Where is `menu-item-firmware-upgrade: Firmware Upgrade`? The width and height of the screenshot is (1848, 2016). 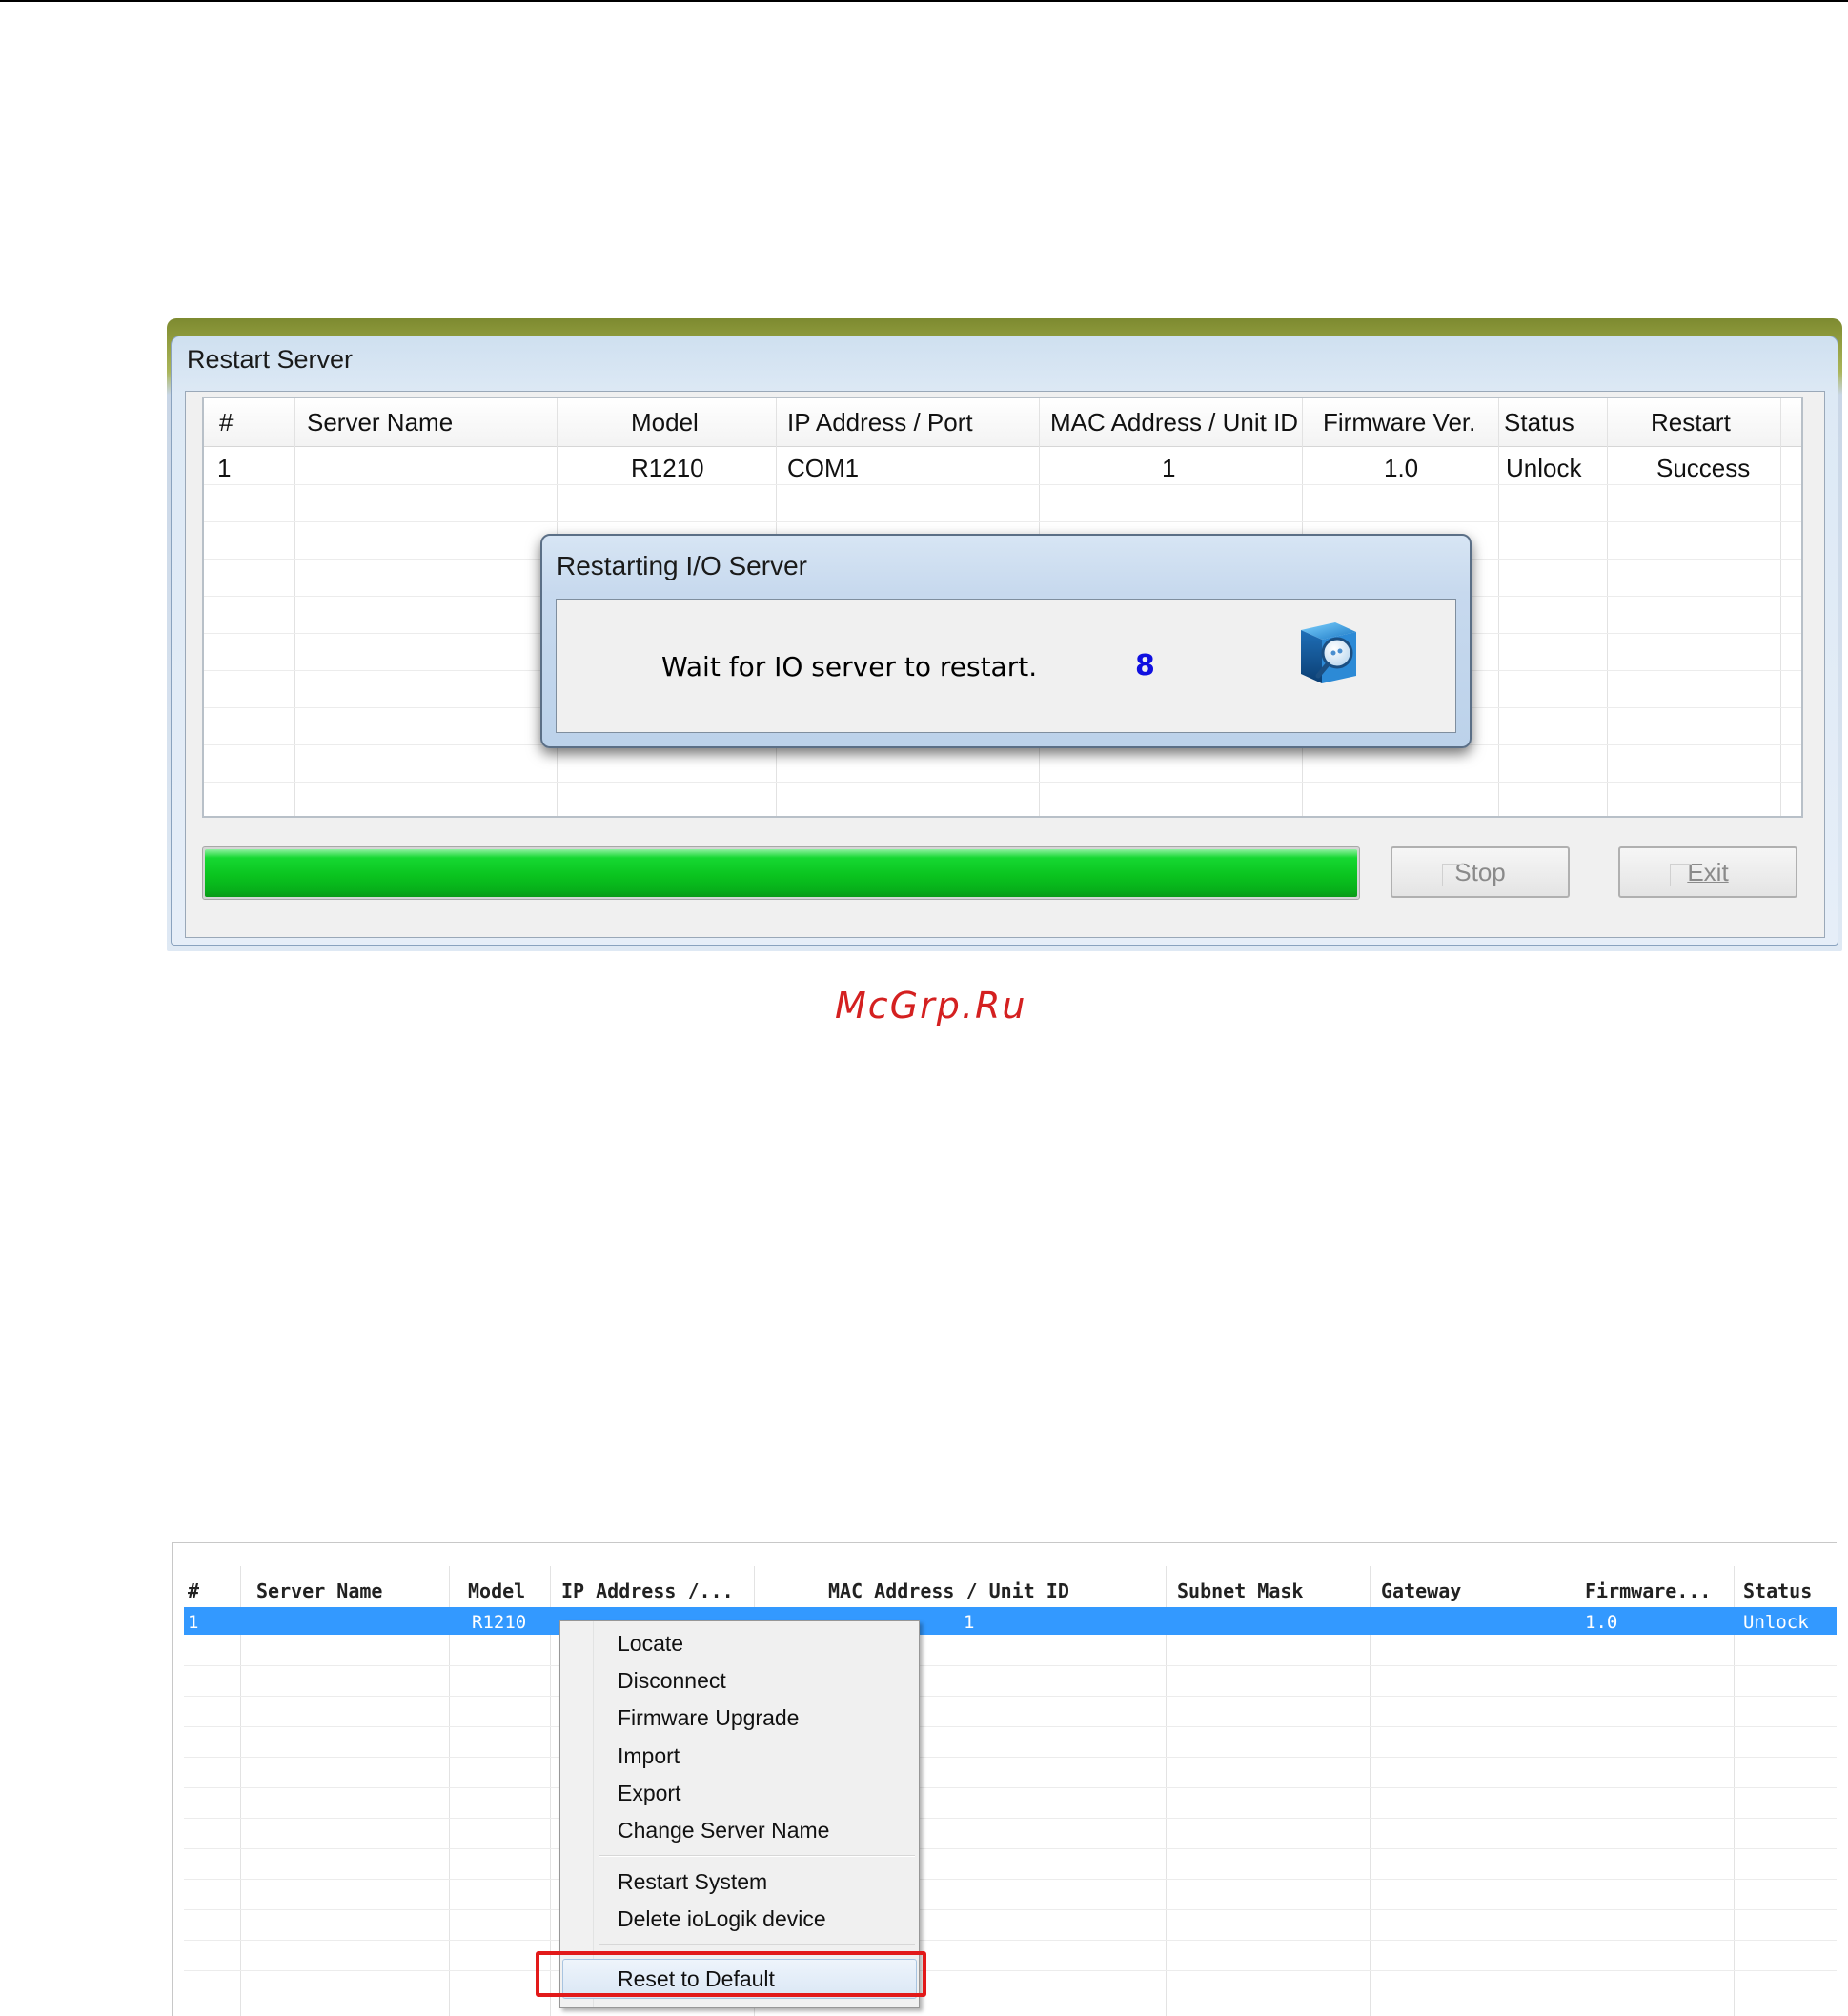
menu-item-firmware-upgrade: Firmware Upgrade is located at coordinates (708, 1718).